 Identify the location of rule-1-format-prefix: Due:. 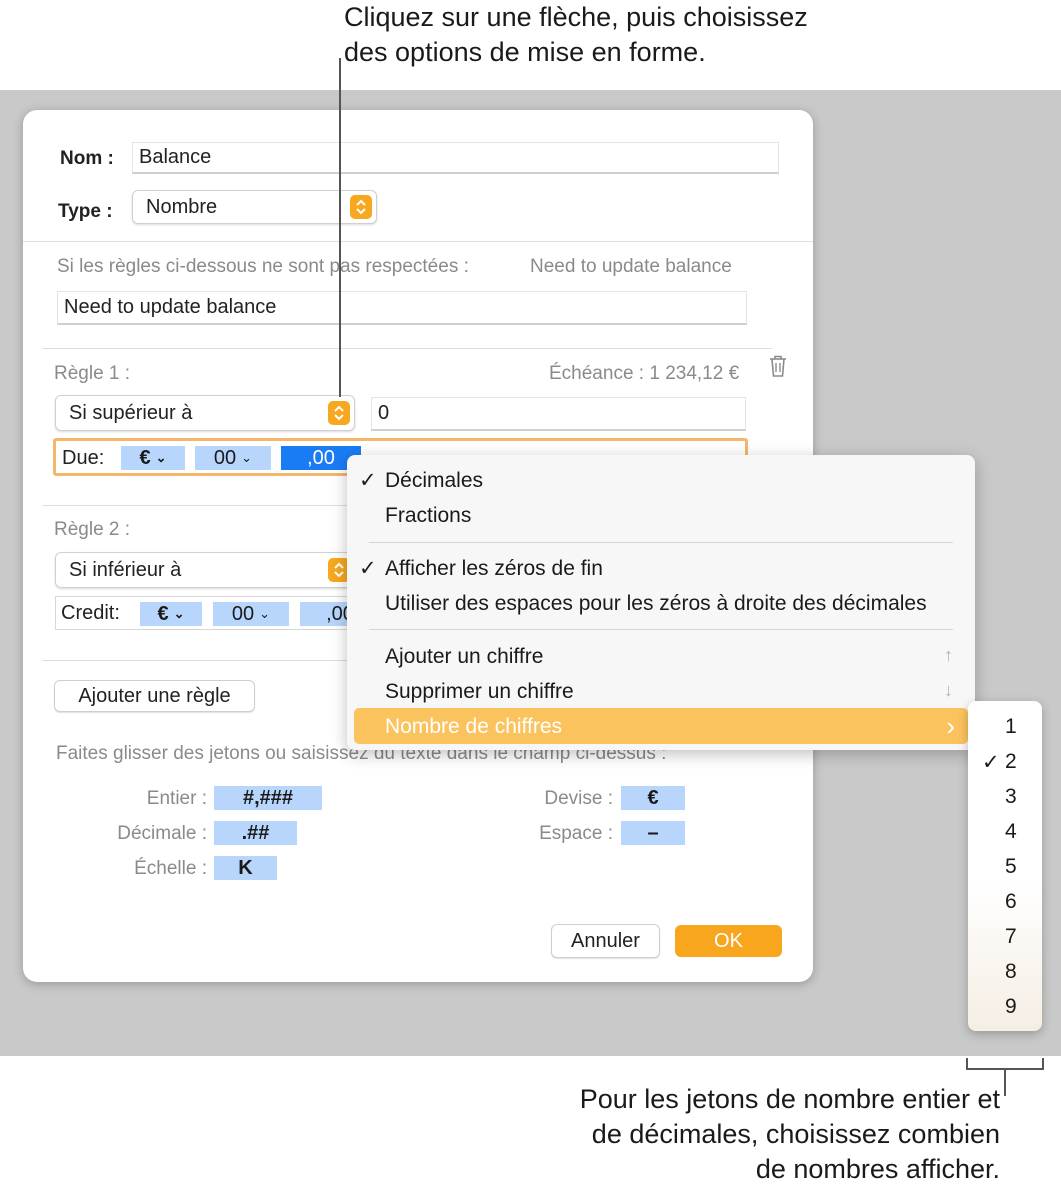
(83, 458).